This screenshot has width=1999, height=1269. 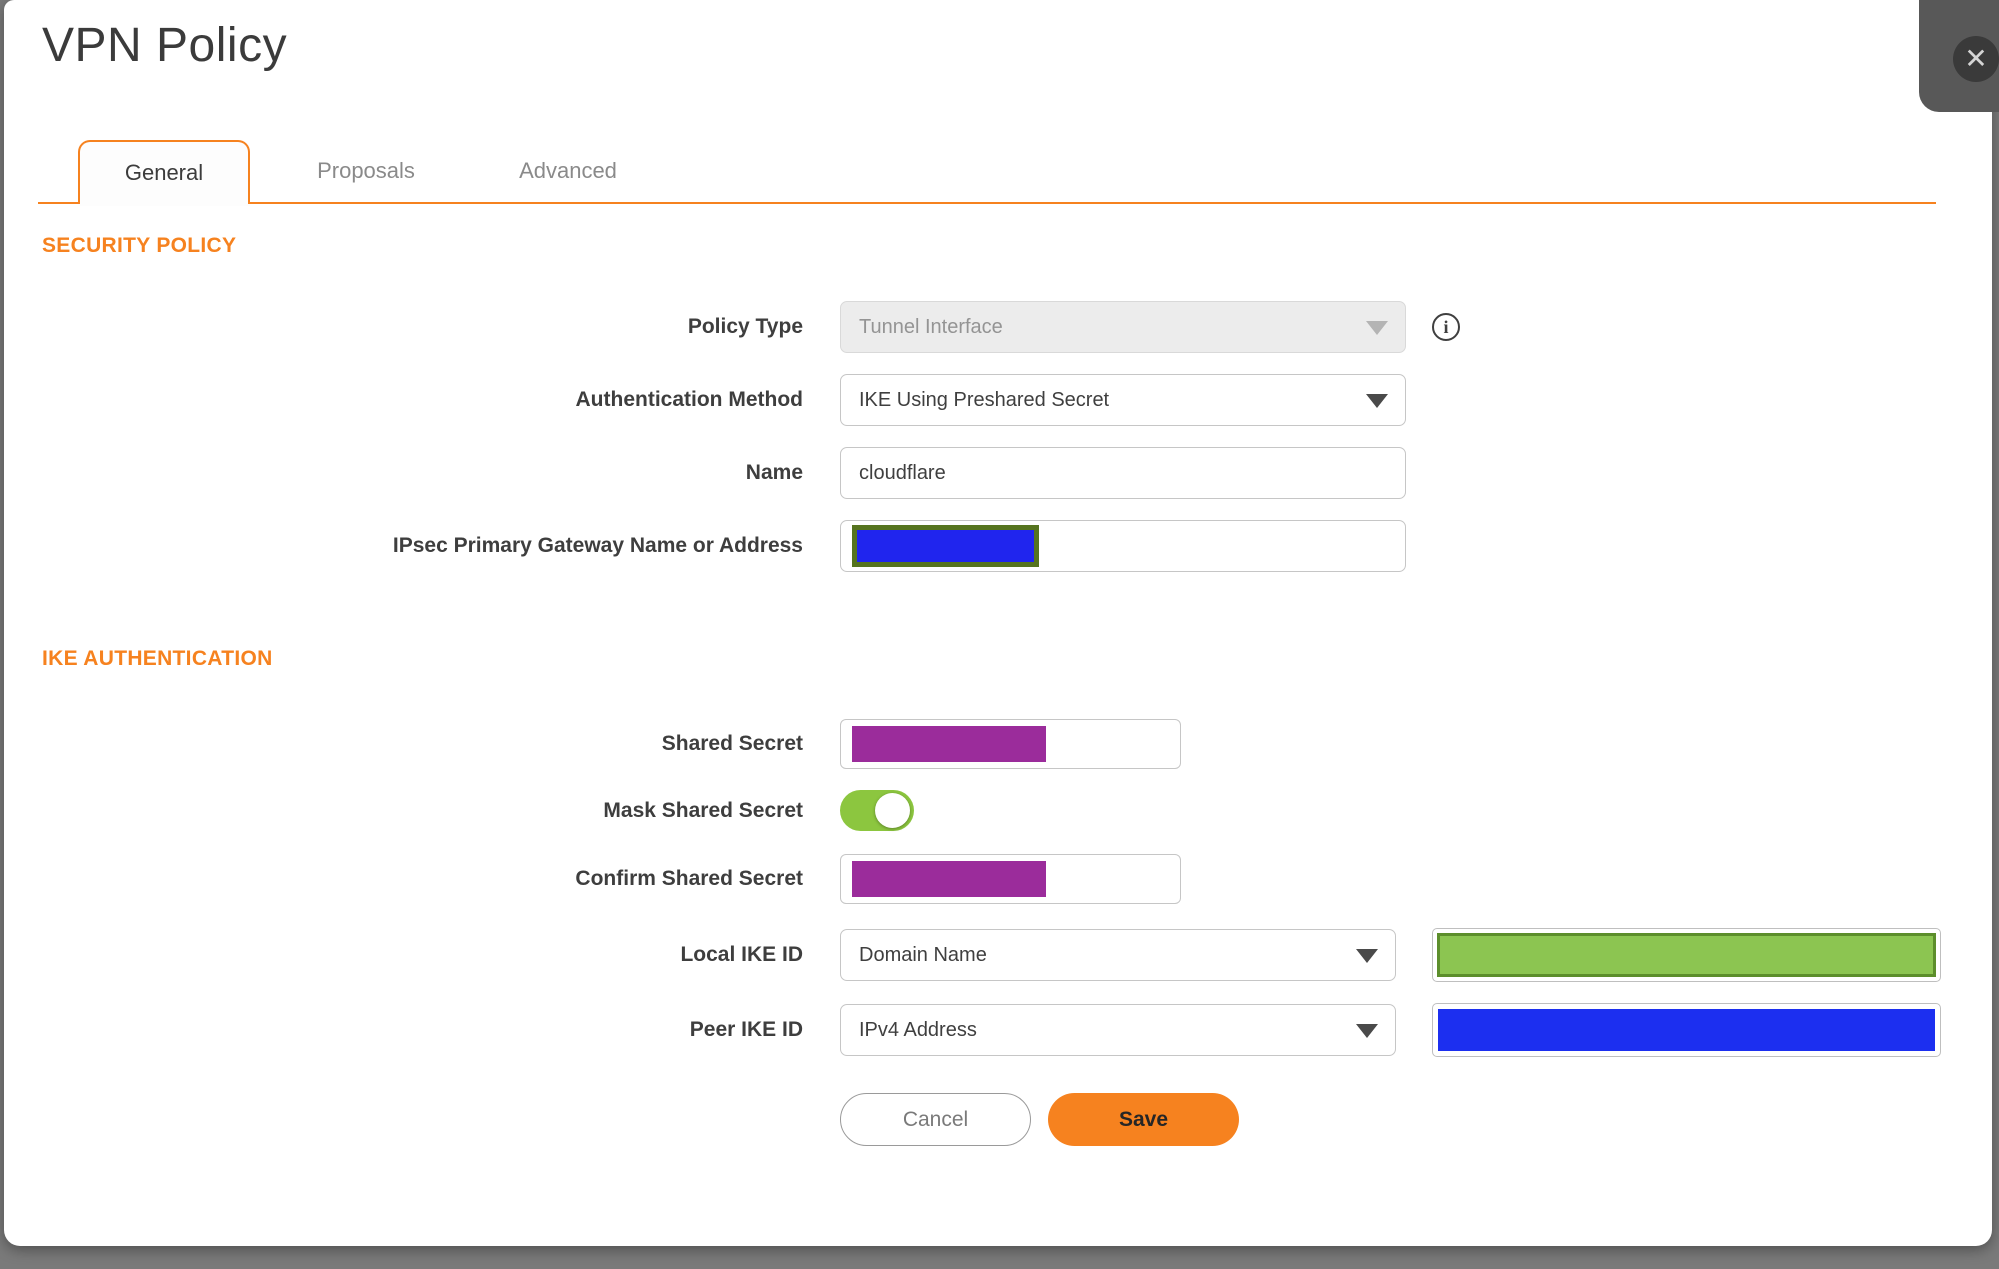 What do you see at coordinates (745, 326) in the screenshot?
I see `policy-type-label: Policy Type` at bounding box center [745, 326].